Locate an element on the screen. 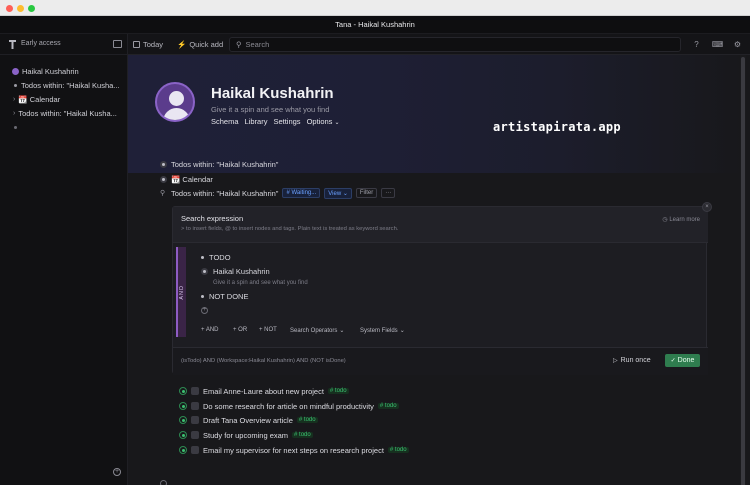 The height and width of the screenshot is (485, 750). filter-chip: Filter is located at coordinates (366, 193).